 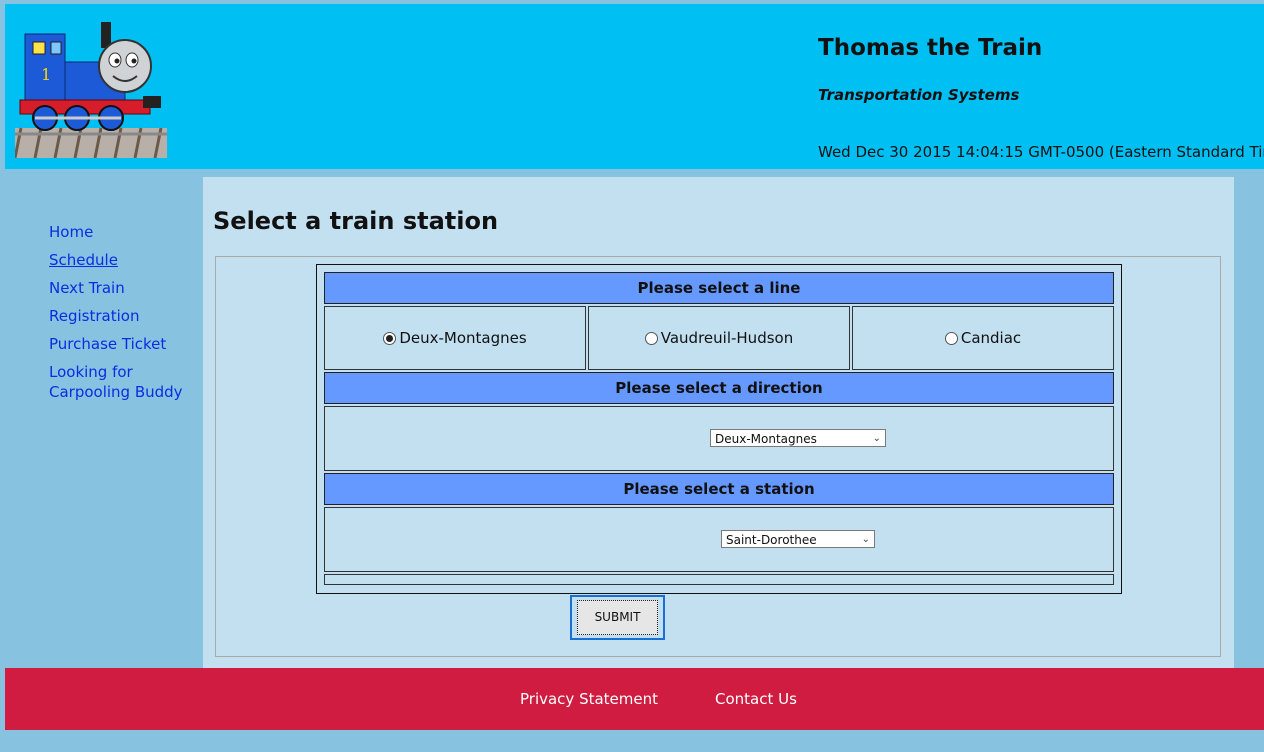 What do you see at coordinates (727, 338) in the screenshot?
I see `line-option-label: Vaudreuil-Hudson` at bounding box center [727, 338].